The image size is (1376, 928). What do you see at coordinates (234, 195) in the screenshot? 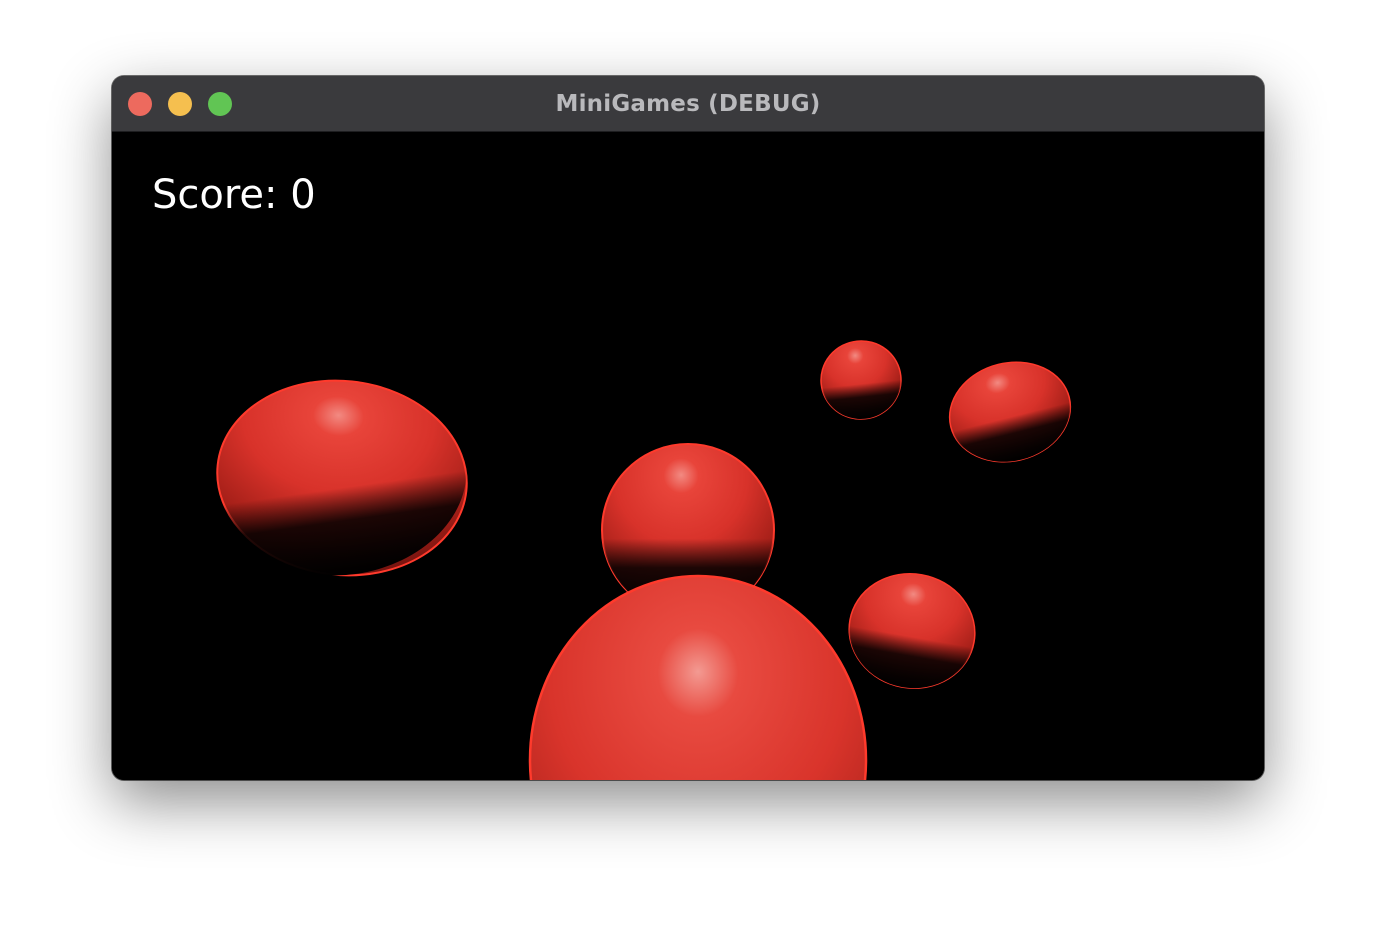
I see `score-label: Score: 0` at bounding box center [234, 195].